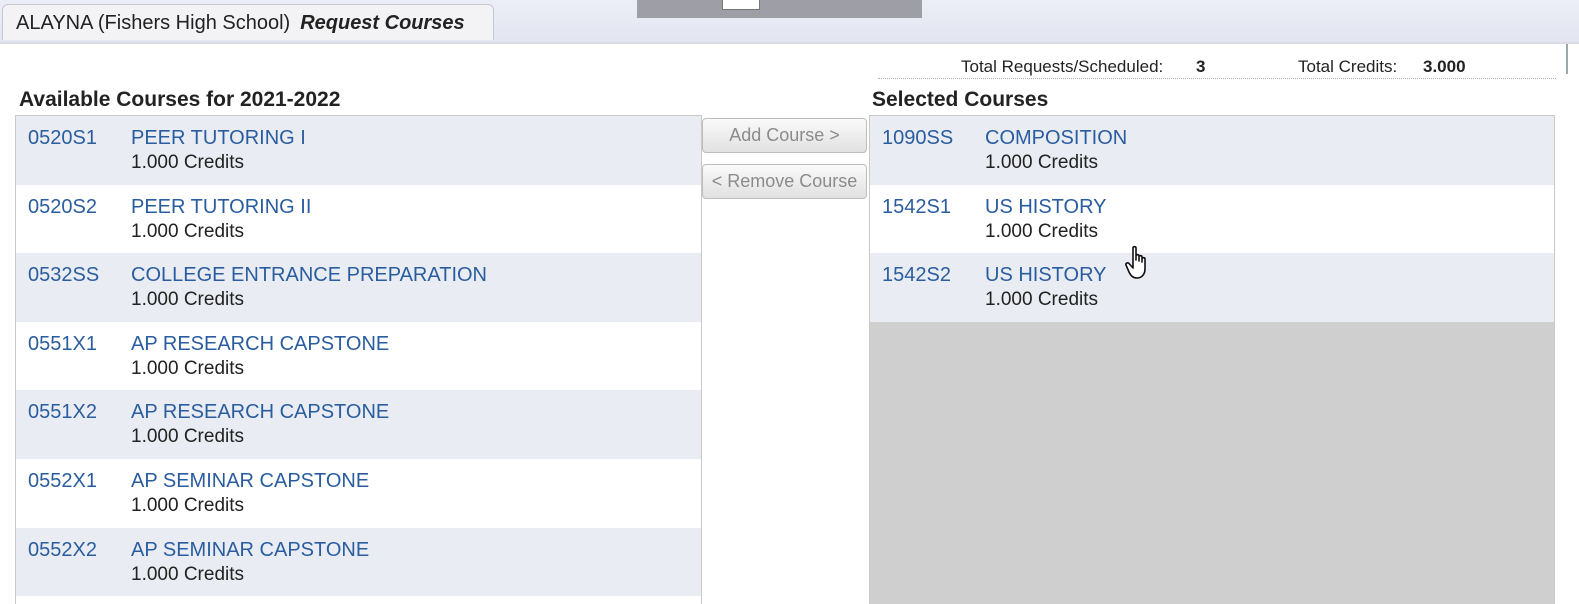 This screenshot has width=1579, height=604. What do you see at coordinates (960, 99) in the screenshot?
I see `selected-courses-title: Selected Courses` at bounding box center [960, 99].